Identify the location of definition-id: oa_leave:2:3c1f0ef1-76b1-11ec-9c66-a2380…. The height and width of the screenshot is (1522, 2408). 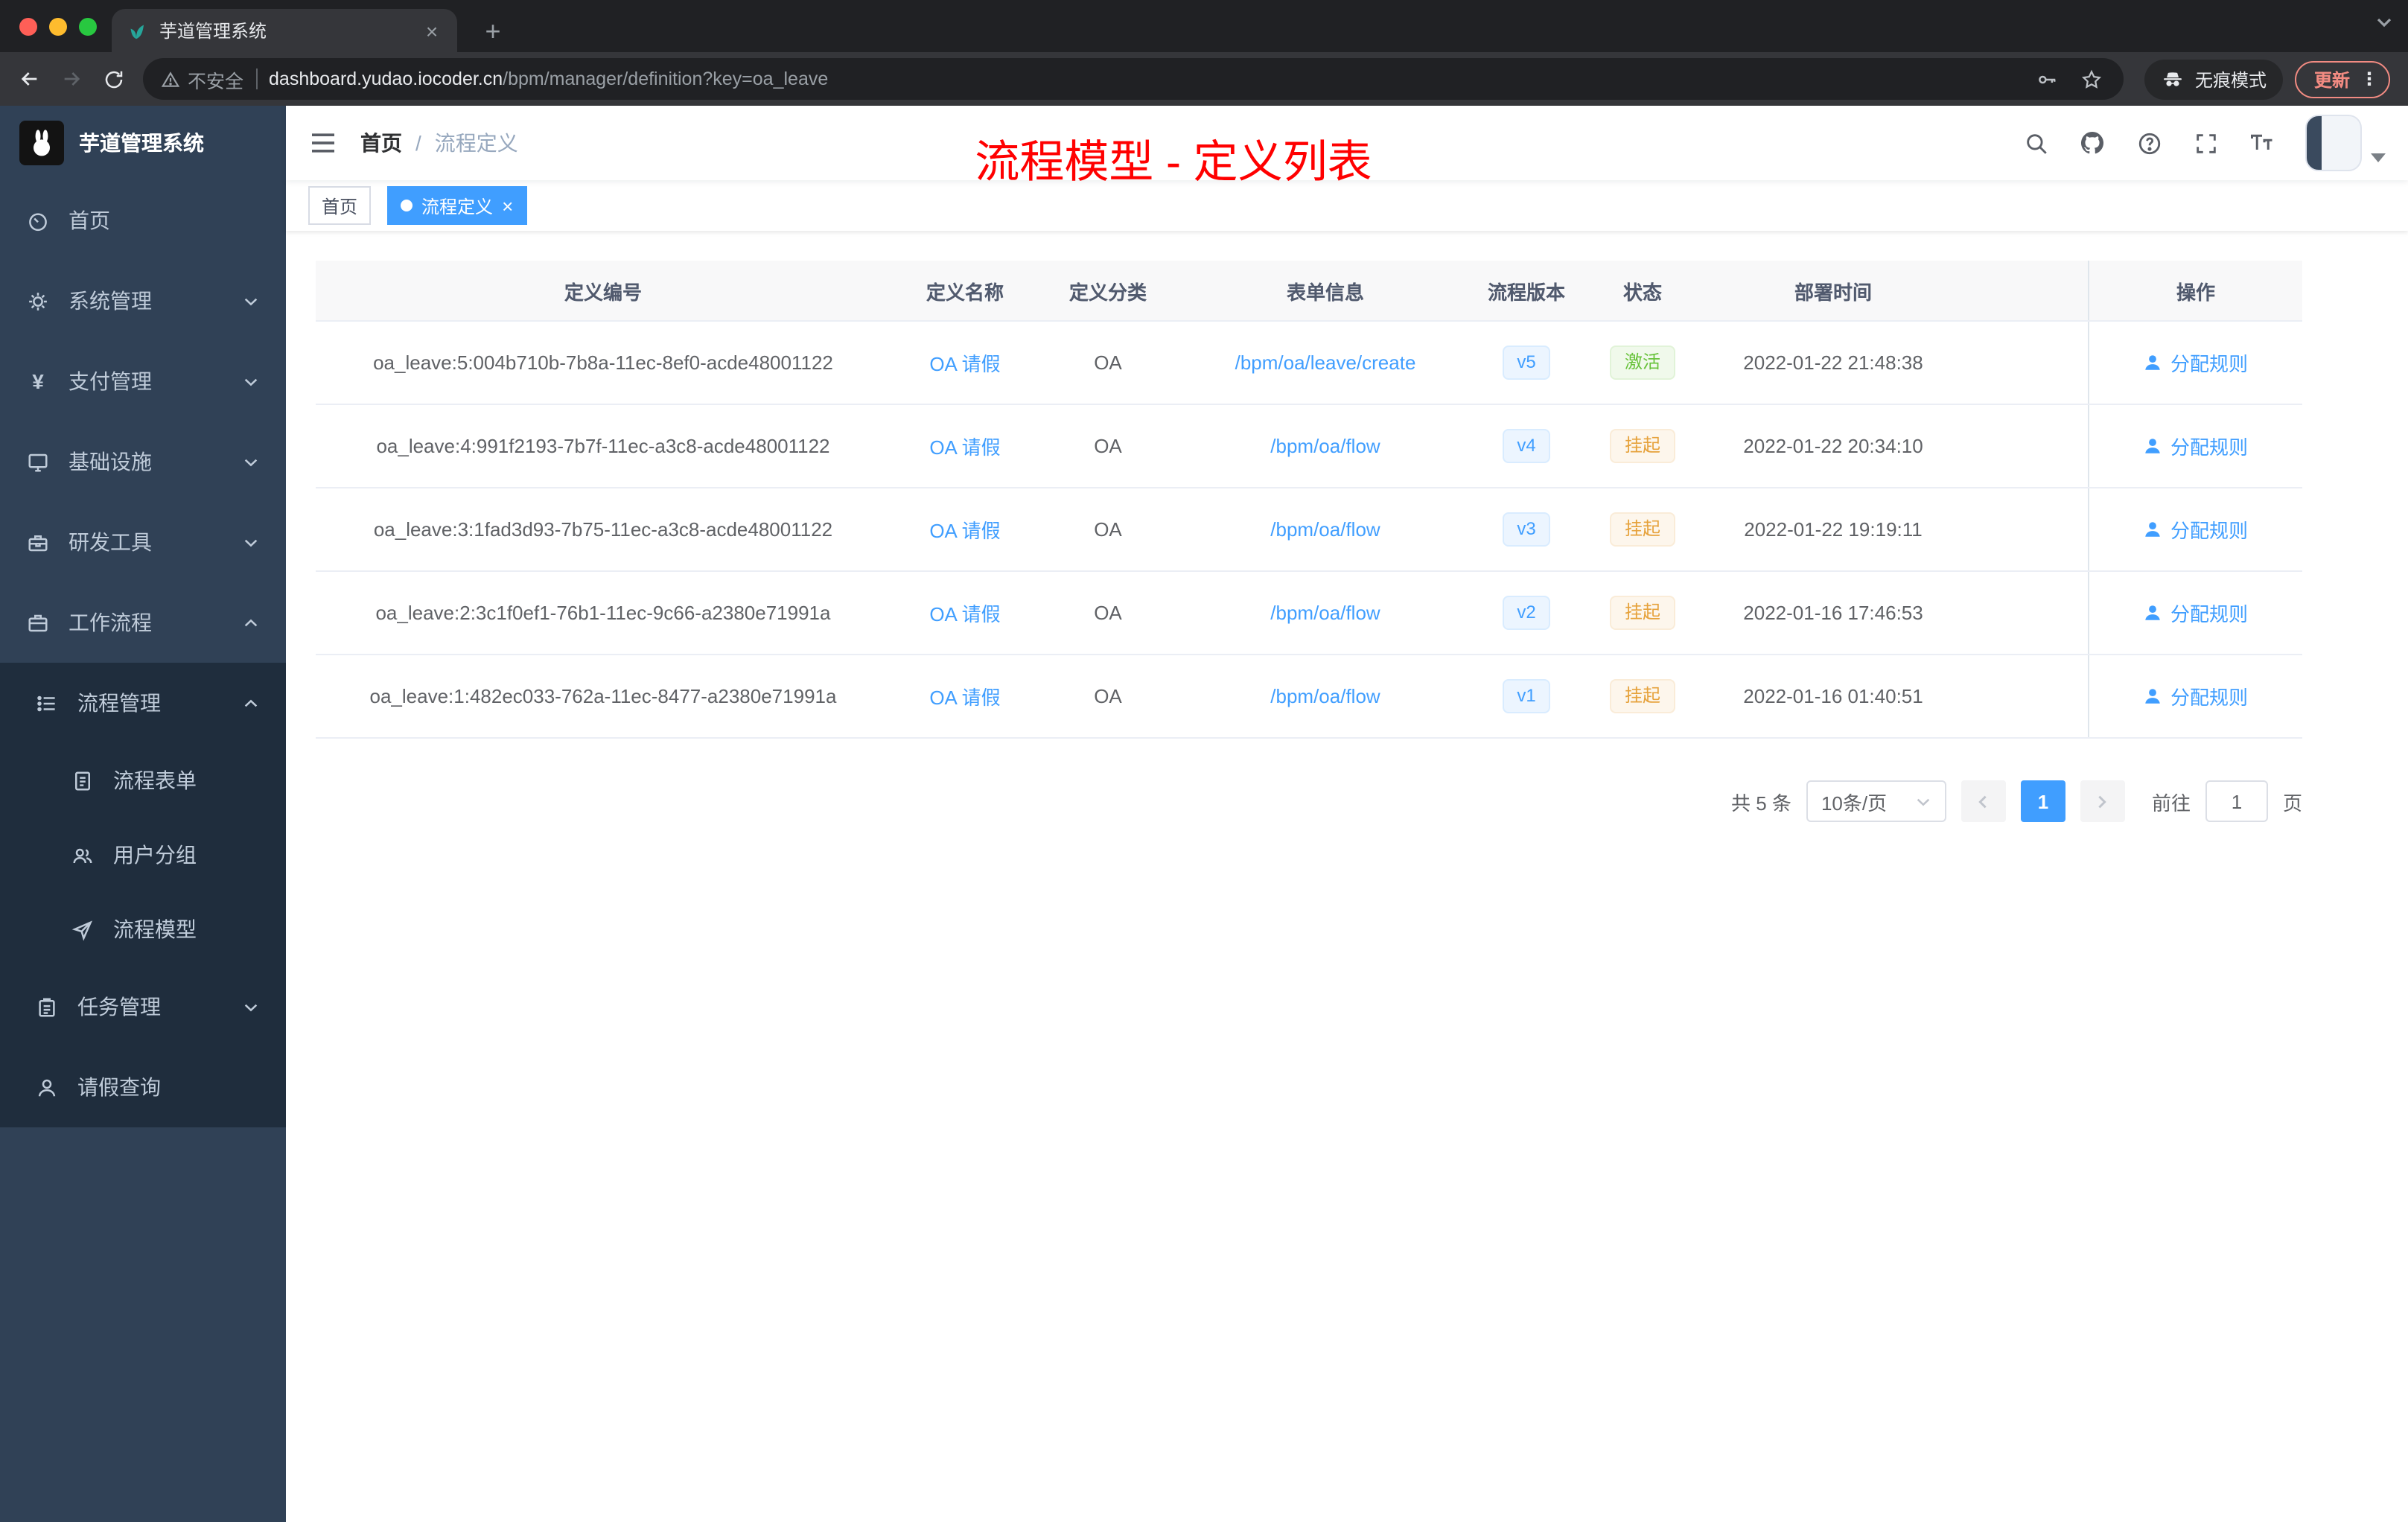
(603, 613).